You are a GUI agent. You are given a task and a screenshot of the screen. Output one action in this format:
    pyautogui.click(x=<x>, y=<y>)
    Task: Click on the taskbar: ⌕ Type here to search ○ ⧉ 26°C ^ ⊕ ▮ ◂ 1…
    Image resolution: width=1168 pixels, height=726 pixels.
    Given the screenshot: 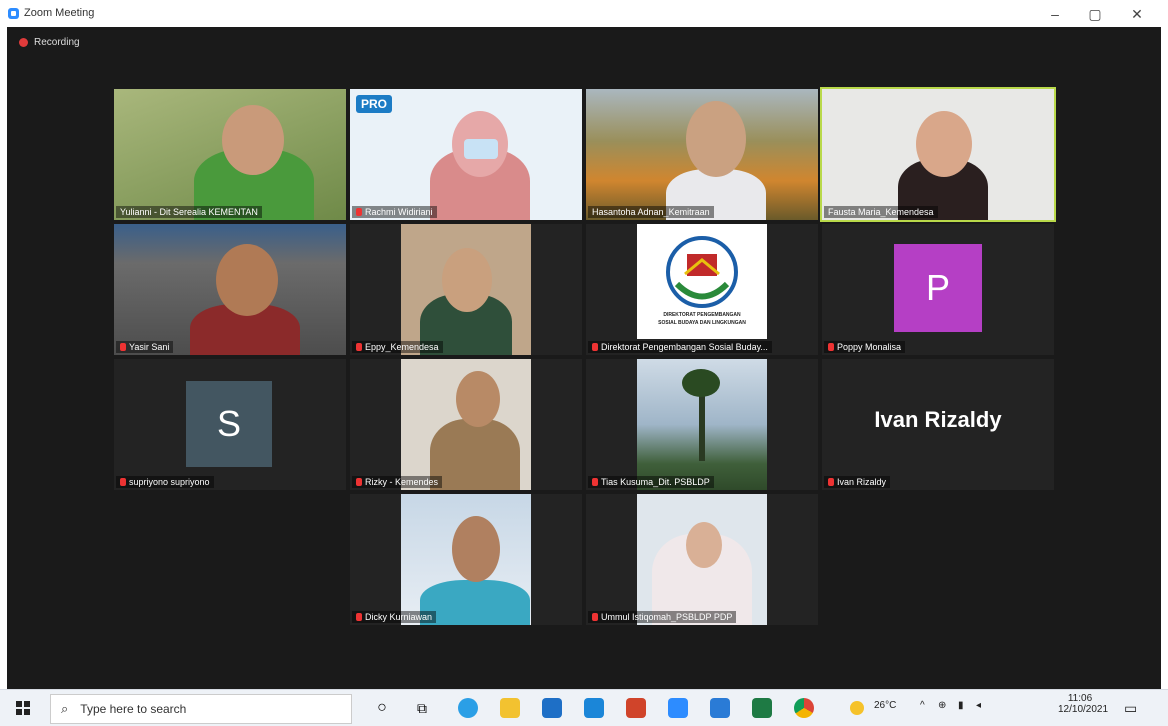 What is the action you would take?
    pyautogui.click(x=584, y=707)
    